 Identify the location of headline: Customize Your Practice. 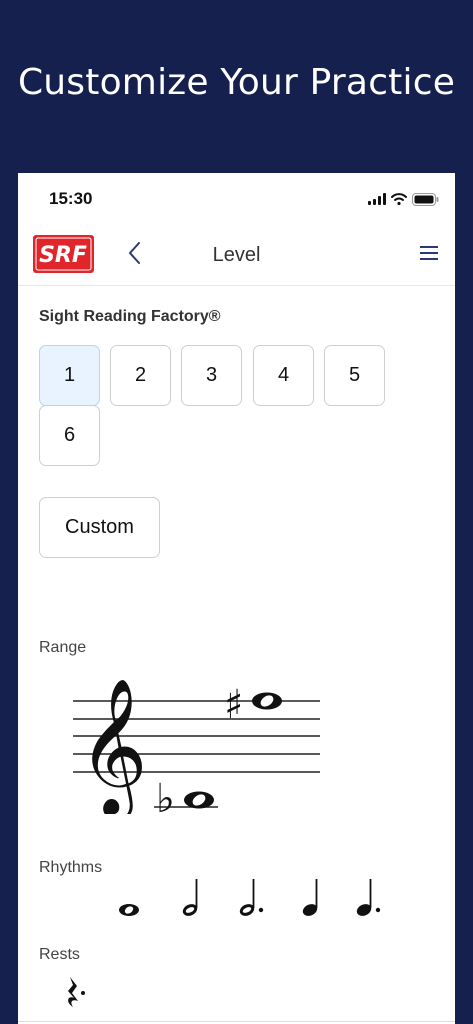
(236, 82).